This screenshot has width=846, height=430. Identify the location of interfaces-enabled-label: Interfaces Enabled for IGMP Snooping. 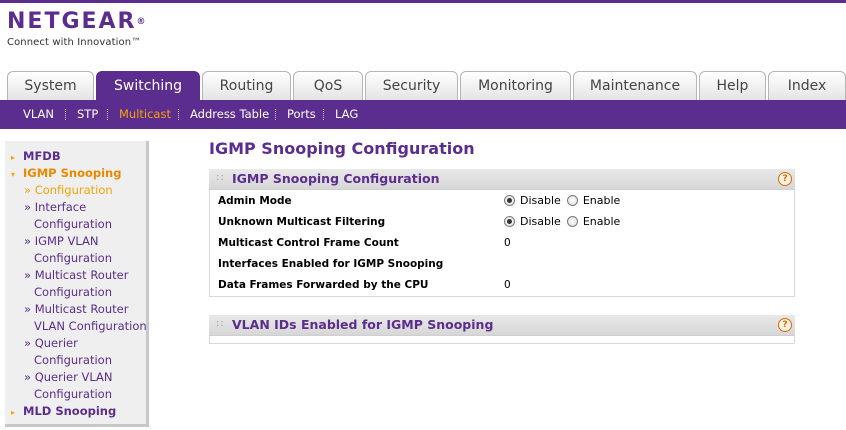
(331, 264).